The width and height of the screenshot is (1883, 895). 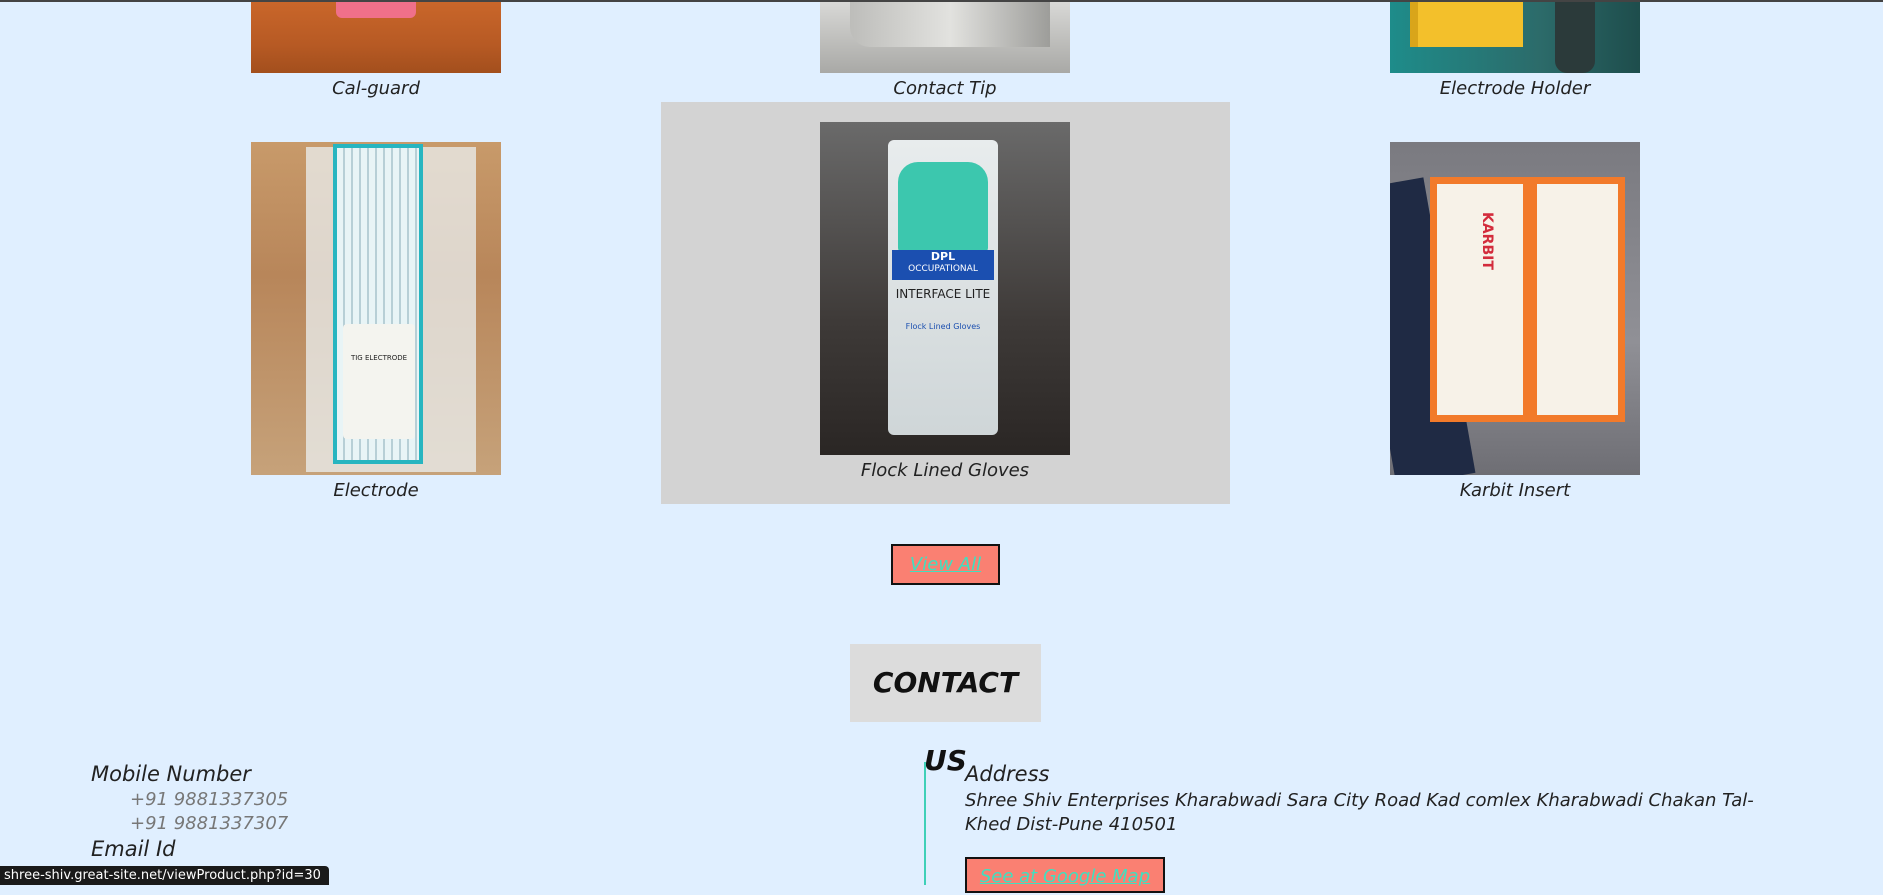 What do you see at coordinates (945, 710) in the screenshot?
I see `contact-us-heading: CONTACT US` at bounding box center [945, 710].